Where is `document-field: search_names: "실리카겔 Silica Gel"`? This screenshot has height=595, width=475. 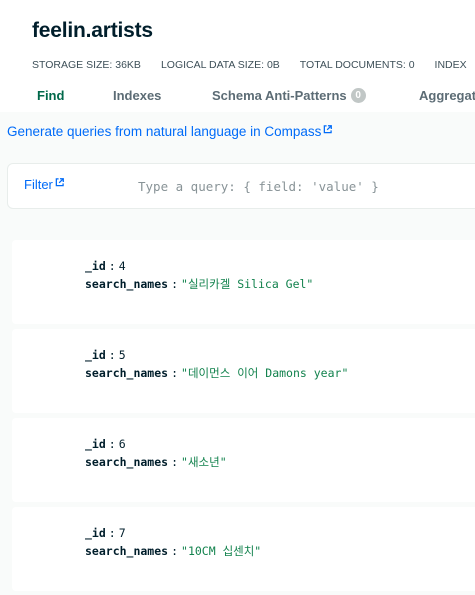
document-field: search_names: "실리카겔 Silica Gel" is located at coordinates (199, 284).